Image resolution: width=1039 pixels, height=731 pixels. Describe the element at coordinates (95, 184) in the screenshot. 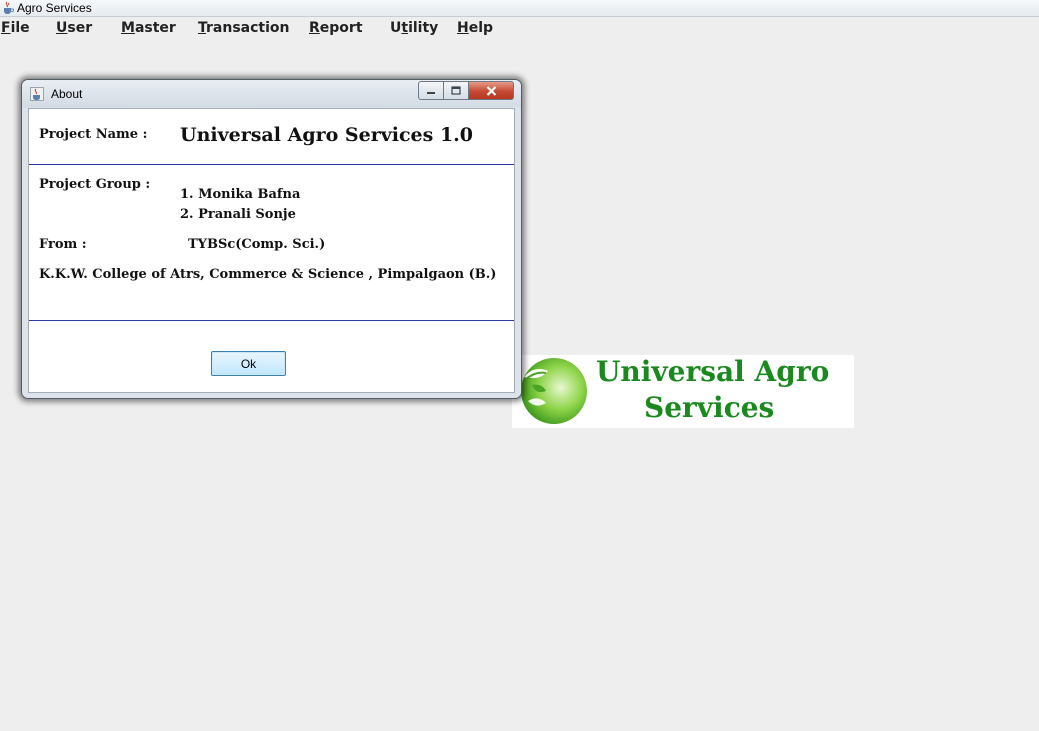

I see `project-group-label: Project Group :` at that location.